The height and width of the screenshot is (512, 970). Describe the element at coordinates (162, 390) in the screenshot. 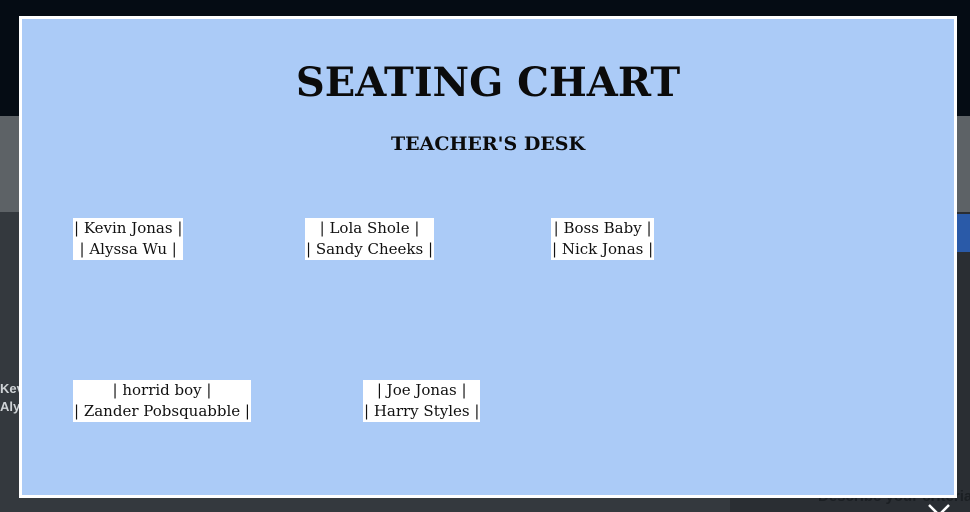

I see `seat-student-name: | horrid boy |` at that location.